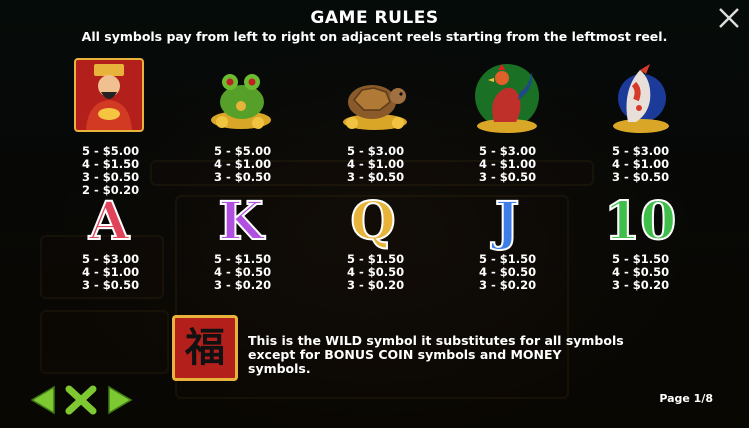 The width and height of the screenshot is (749, 428). I want to click on ten-payouts: 5 - $1.50 4 - $0.50 3 - $0.20, so click(640, 272).